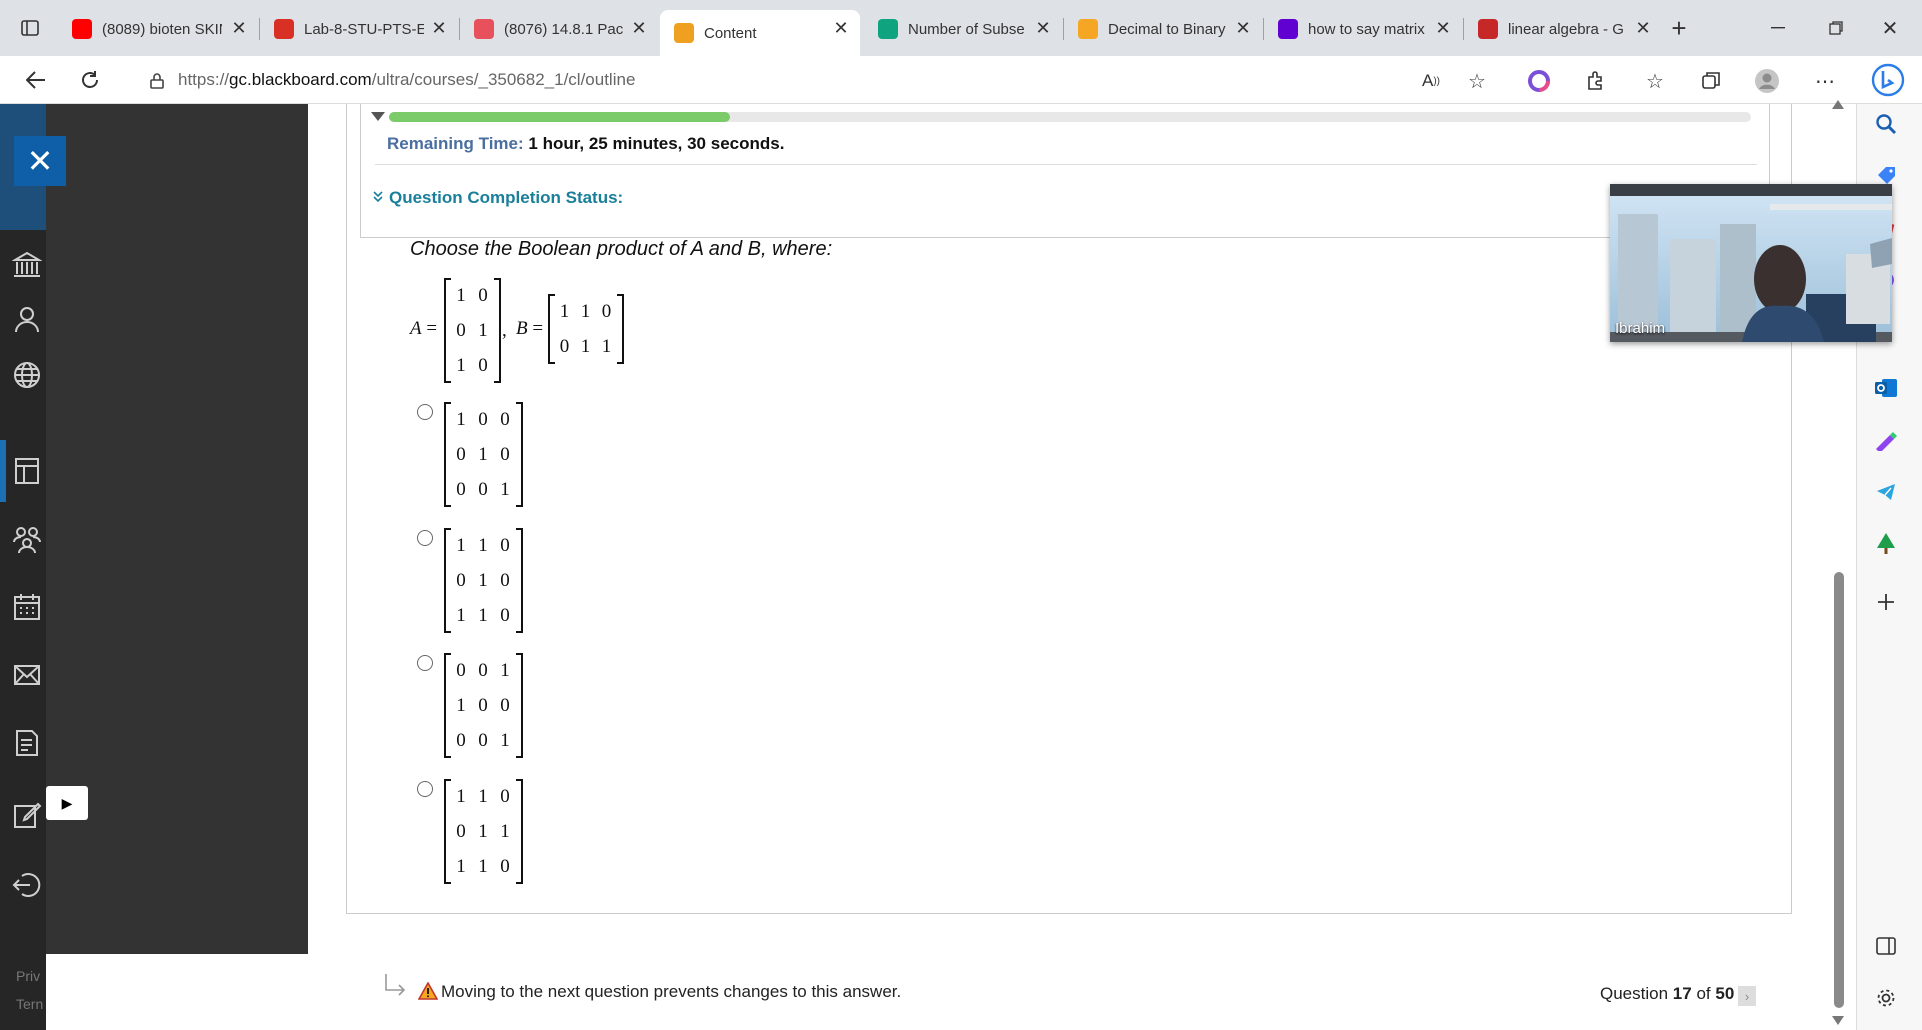  I want to click on profile-icon, so click(27, 319).